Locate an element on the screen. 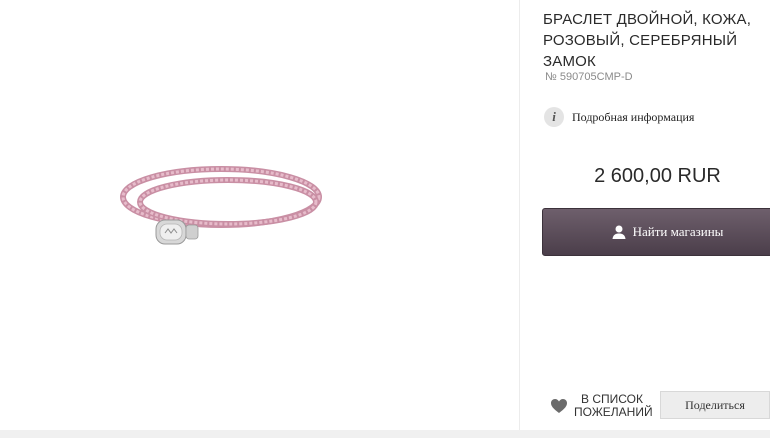 Image resolution: width=770 pixels, height=438 pixels. wishlist-label: В СПИСОК ПОЖЕЛАНИЙ is located at coordinates (613, 405).